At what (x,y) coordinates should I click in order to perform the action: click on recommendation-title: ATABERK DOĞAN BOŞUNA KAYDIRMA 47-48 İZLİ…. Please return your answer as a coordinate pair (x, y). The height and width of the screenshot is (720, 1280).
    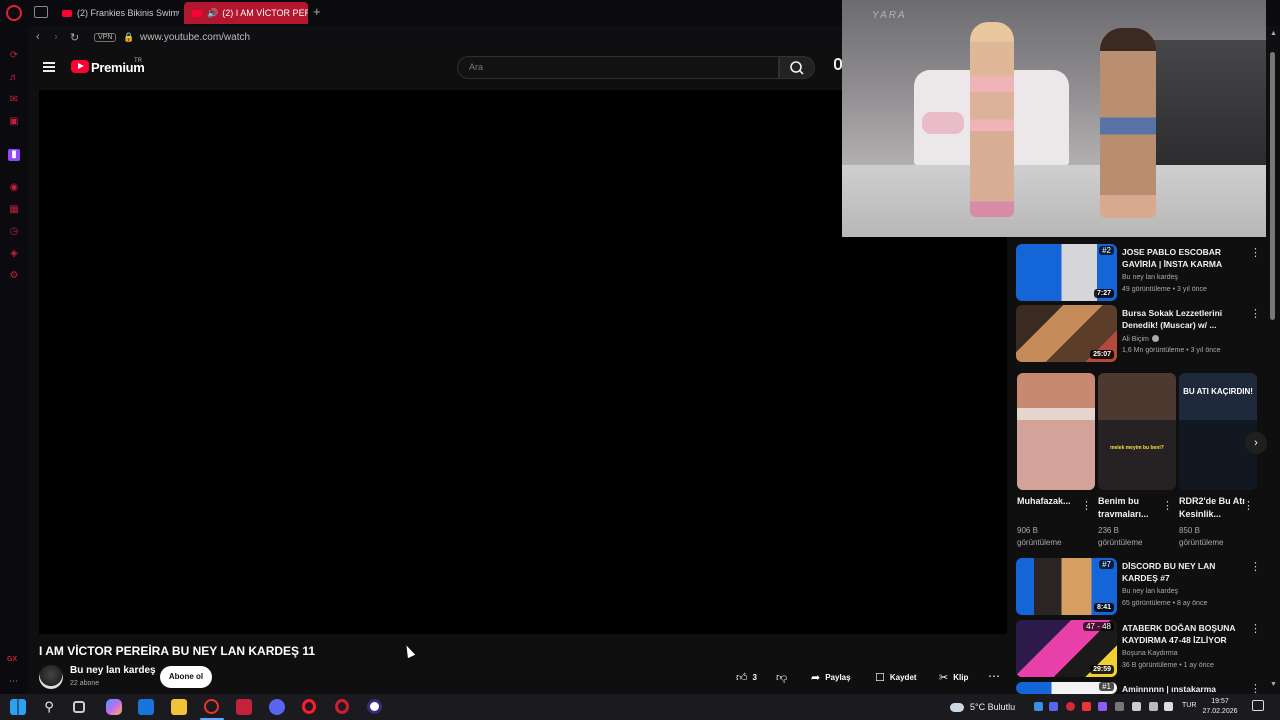
    Looking at the image, I should click on (1185, 634).